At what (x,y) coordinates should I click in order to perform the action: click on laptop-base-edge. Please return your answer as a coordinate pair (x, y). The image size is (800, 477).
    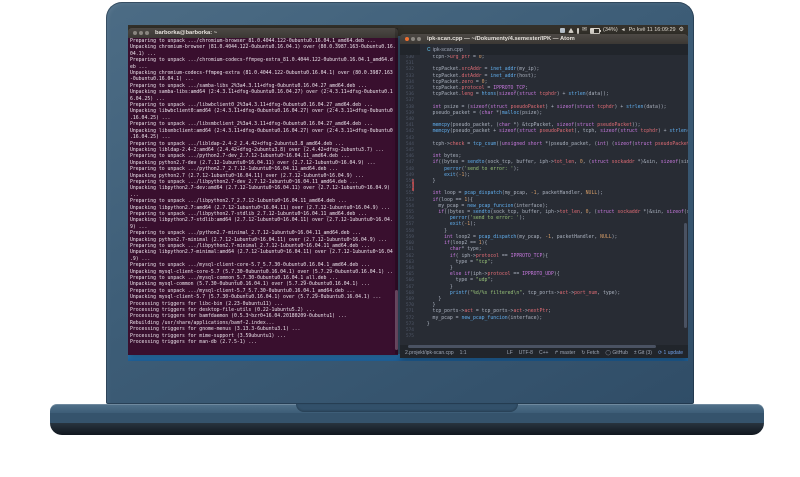
    Looking at the image, I should click on (407, 429).